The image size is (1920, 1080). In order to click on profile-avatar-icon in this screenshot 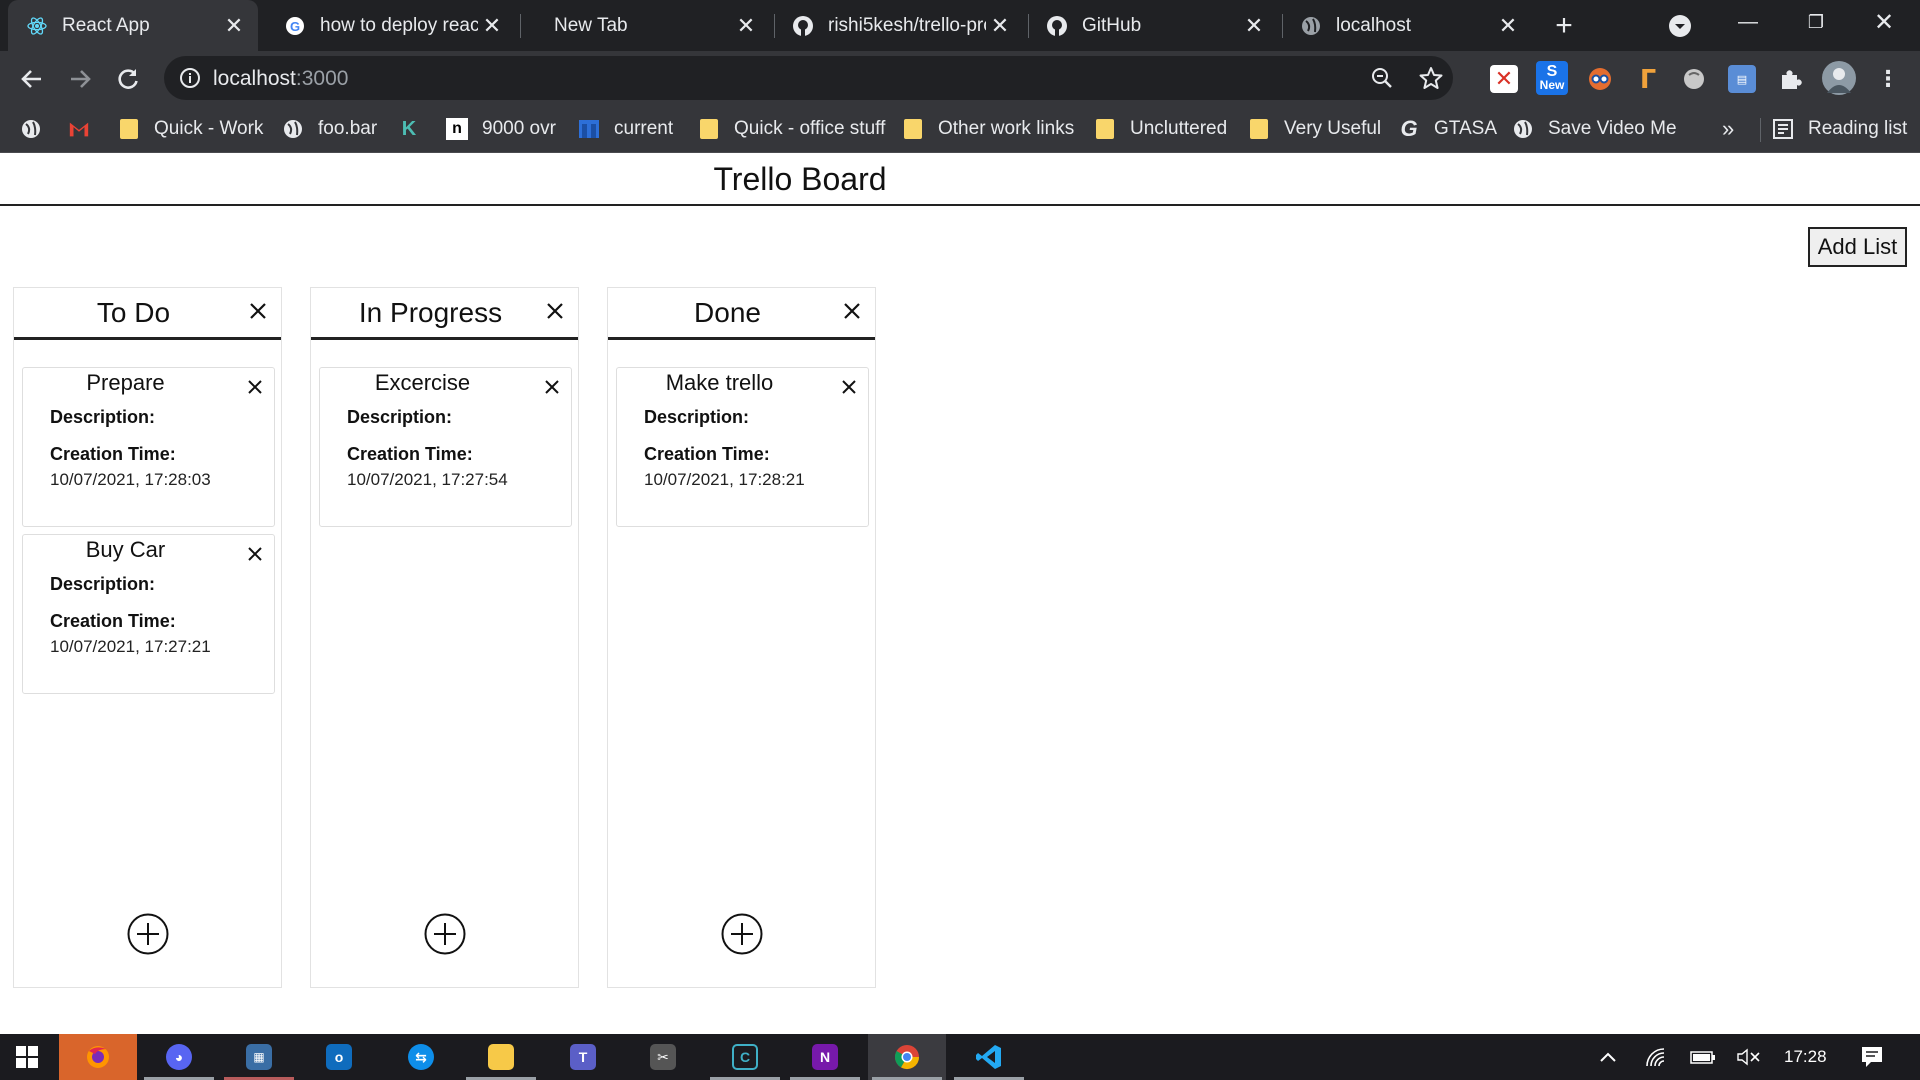, I will do `click(1839, 78)`.